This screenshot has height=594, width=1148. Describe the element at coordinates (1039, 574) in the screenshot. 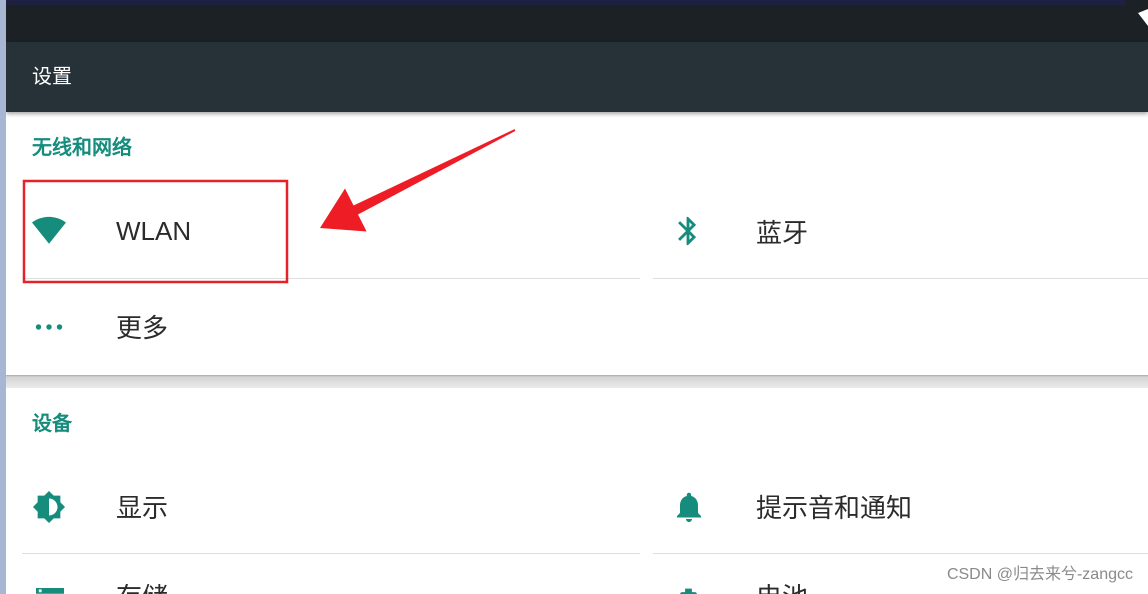

I see `watermark: CSDN @归去来兮-zangcc` at that location.